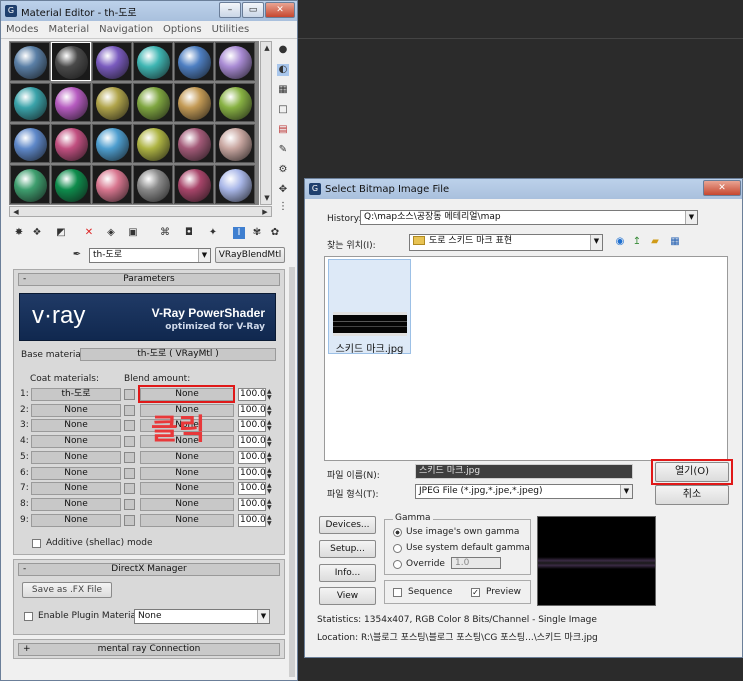 This screenshot has width=743, height=681. Describe the element at coordinates (68, 29) in the screenshot. I see `menu-material: Material` at that location.